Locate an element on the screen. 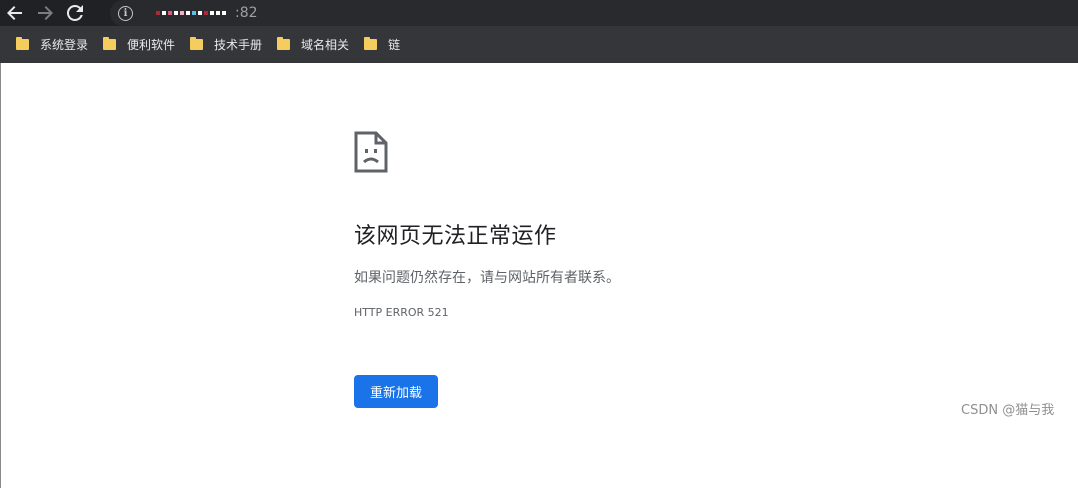 The image size is (1078, 488). watermark: CSDN @猫与我 is located at coordinates (1008, 410).